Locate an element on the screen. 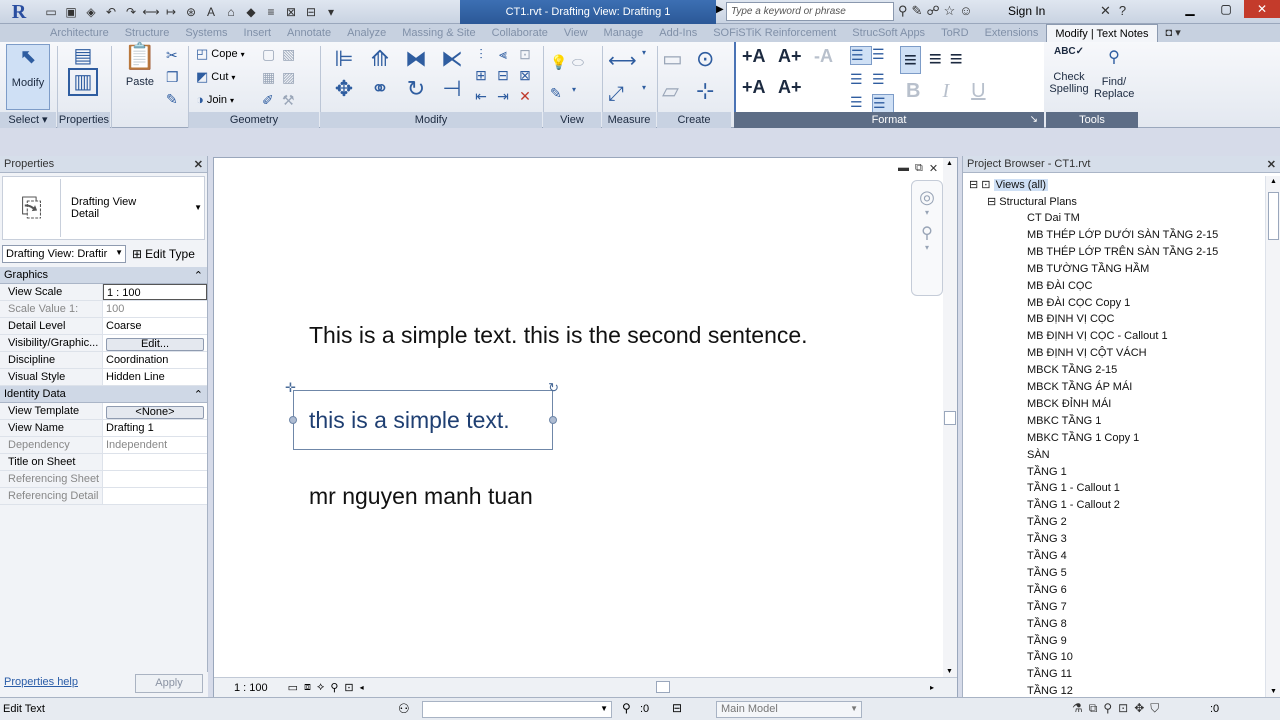  detail-level-icon: ▭ is located at coordinates (293, 687).